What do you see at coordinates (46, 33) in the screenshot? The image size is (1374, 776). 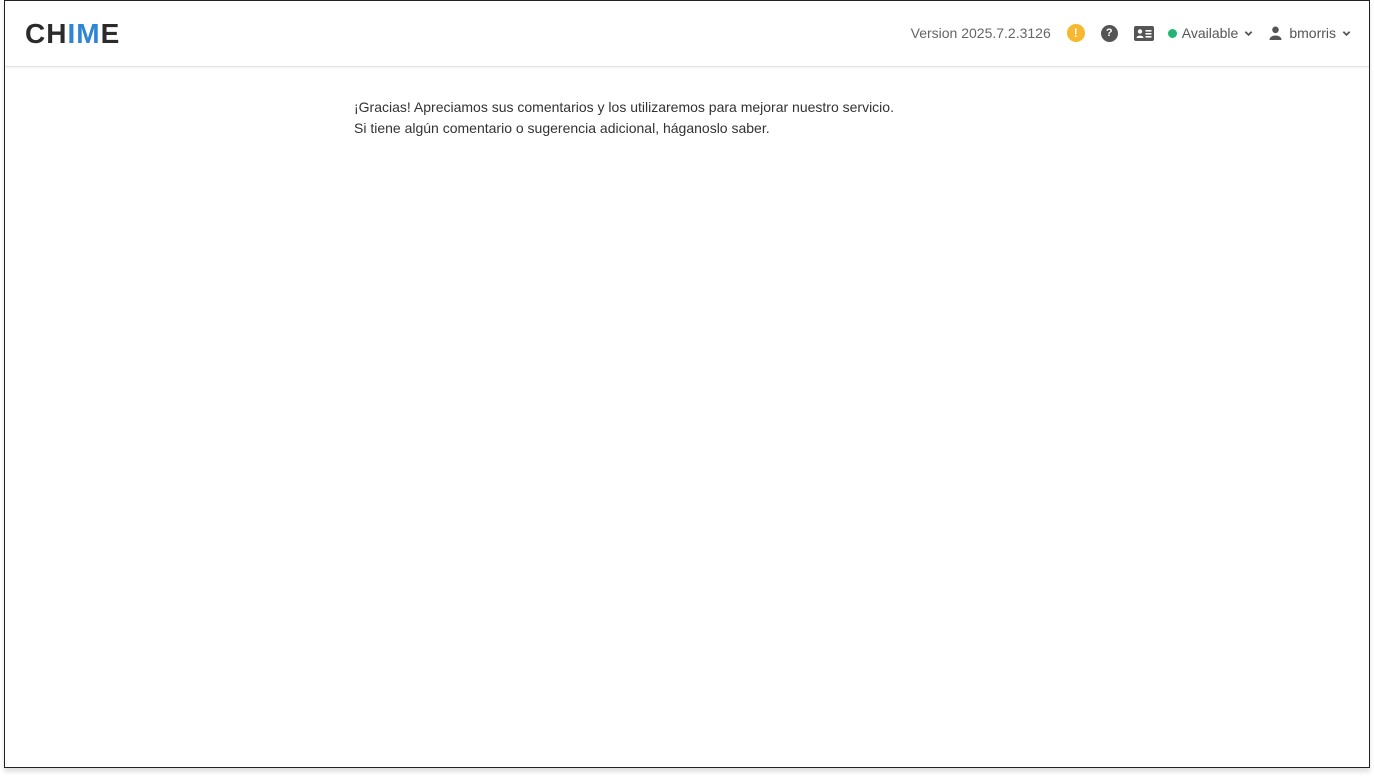 I see `logo-text-ch: CH` at bounding box center [46, 33].